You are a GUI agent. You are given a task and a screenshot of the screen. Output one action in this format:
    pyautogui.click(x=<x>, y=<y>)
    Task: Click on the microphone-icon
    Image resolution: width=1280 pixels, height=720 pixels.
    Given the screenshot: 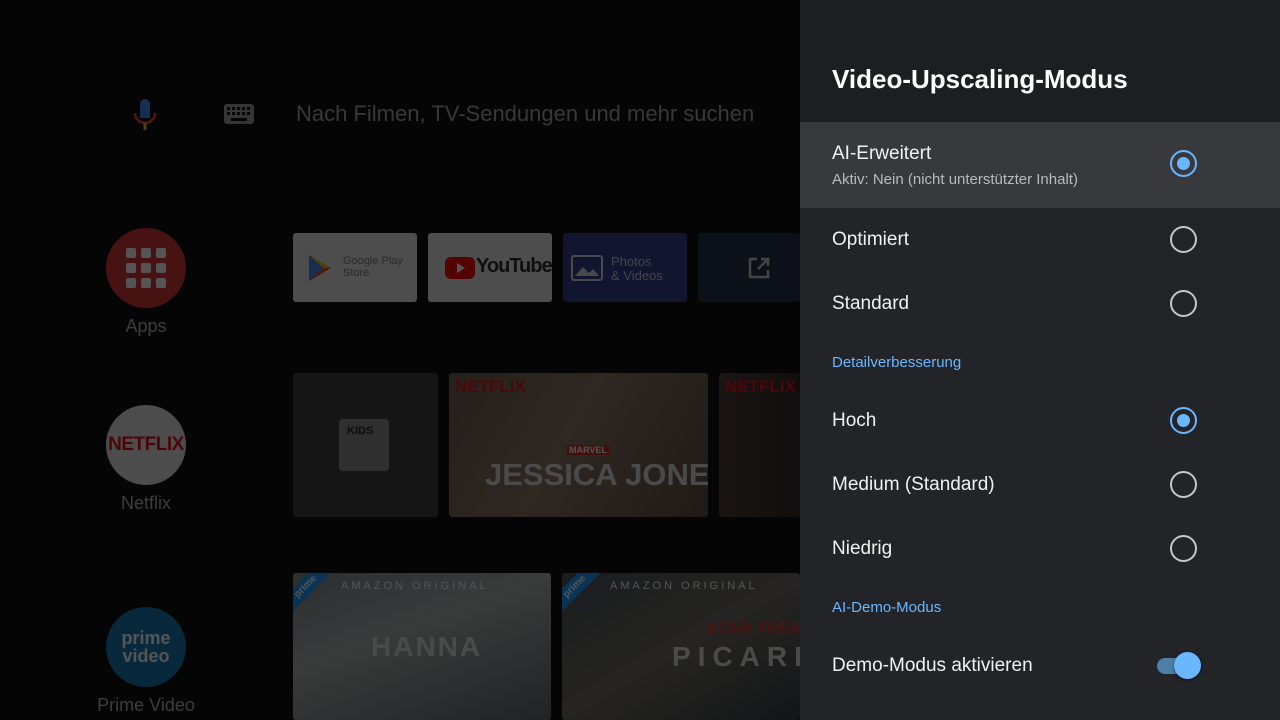 What is the action you would take?
    pyautogui.click(x=145, y=115)
    